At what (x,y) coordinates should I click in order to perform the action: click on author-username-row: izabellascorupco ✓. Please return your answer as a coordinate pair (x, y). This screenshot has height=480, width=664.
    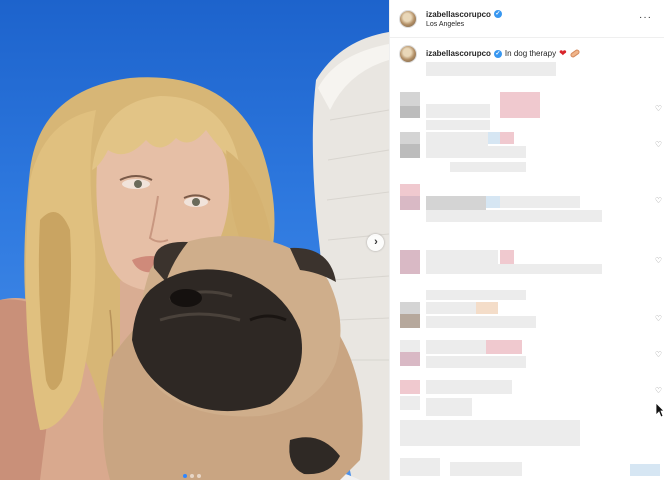
    Looking at the image, I should click on (464, 14).